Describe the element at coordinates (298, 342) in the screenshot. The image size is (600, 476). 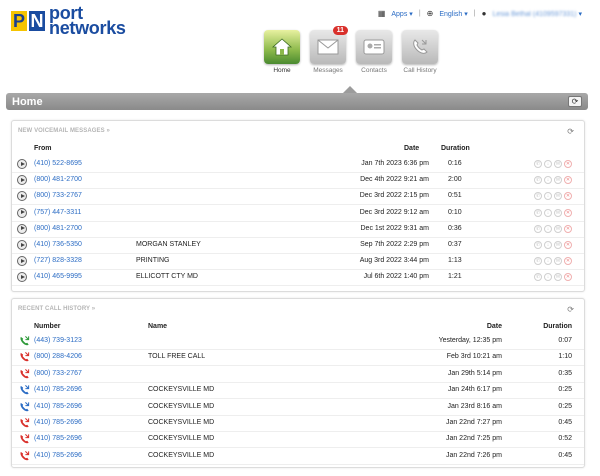
I see `call-history-row: (443) 739-3123 Yesterday, 12:35 pm 0:07` at that location.